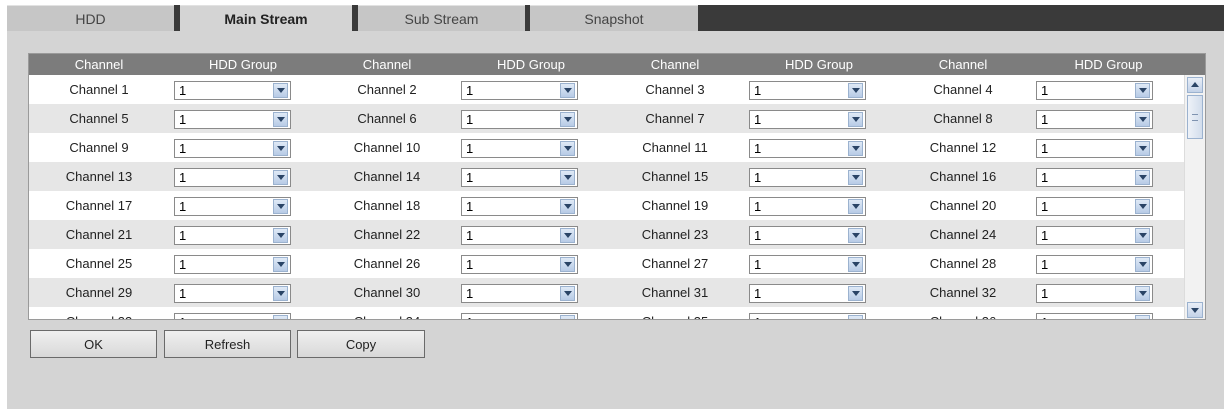  Describe the element at coordinates (675, 313) in the screenshot. I see `channel-label: Channel 35` at that location.